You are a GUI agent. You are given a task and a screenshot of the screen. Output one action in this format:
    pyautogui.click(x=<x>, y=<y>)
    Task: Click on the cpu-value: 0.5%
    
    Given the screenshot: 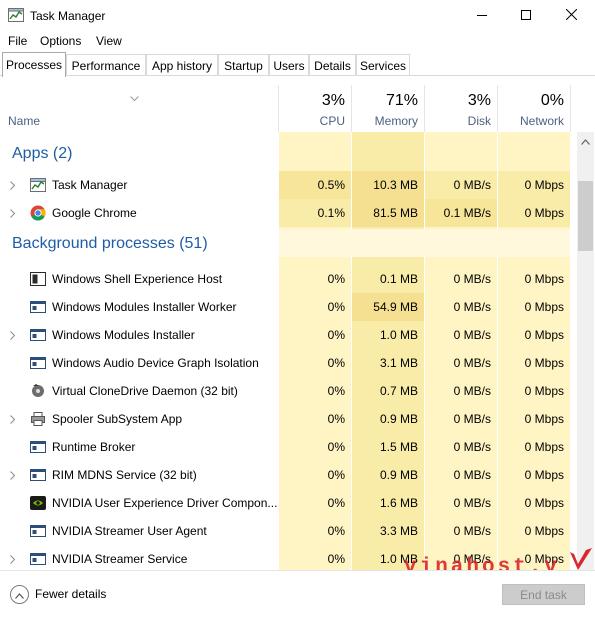 What is the action you would take?
    pyautogui.click(x=331, y=185)
    